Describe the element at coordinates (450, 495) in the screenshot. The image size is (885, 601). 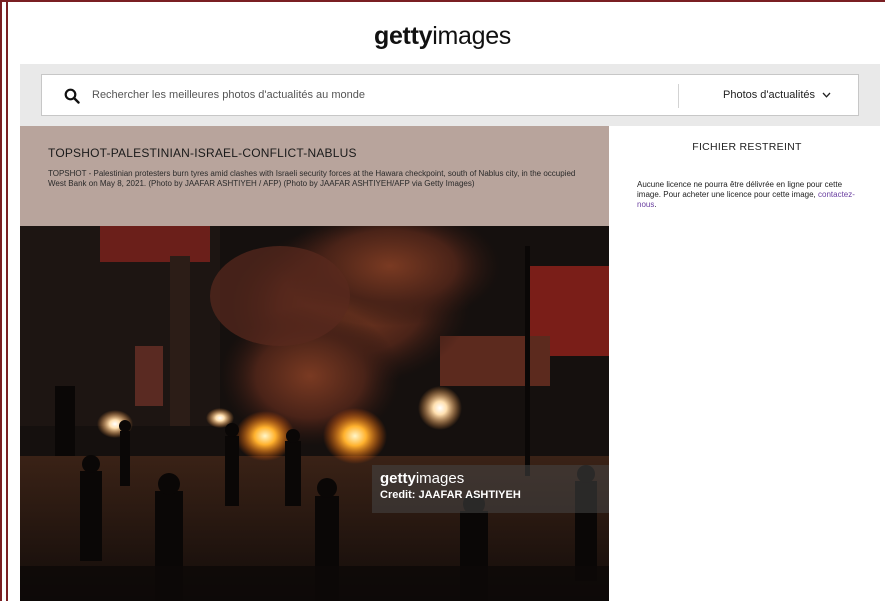
I see `photo-credit: Credit: JAAFAR ASHTIYEH` at that location.